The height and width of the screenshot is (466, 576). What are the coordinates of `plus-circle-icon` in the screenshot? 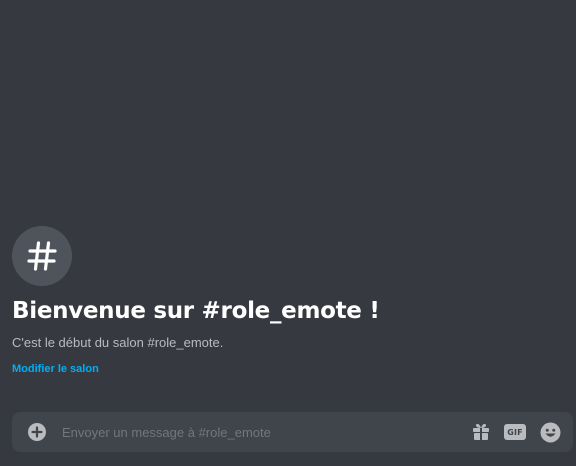 It's located at (37, 432).